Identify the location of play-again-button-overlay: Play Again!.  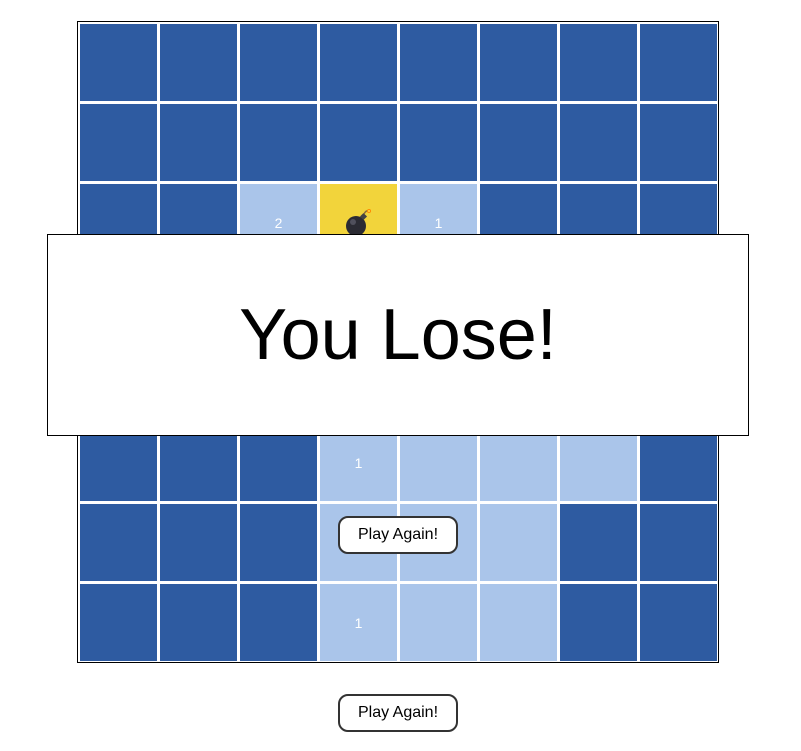
(398, 535).